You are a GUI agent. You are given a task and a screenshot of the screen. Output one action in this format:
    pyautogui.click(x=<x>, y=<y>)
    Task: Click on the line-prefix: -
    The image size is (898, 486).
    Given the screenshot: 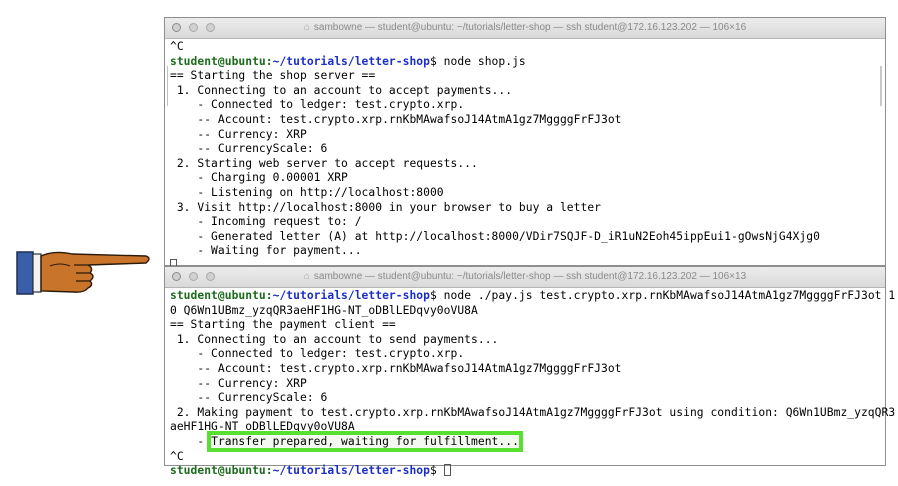 What is the action you would take?
    pyautogui.click(x=191, y=441)
    